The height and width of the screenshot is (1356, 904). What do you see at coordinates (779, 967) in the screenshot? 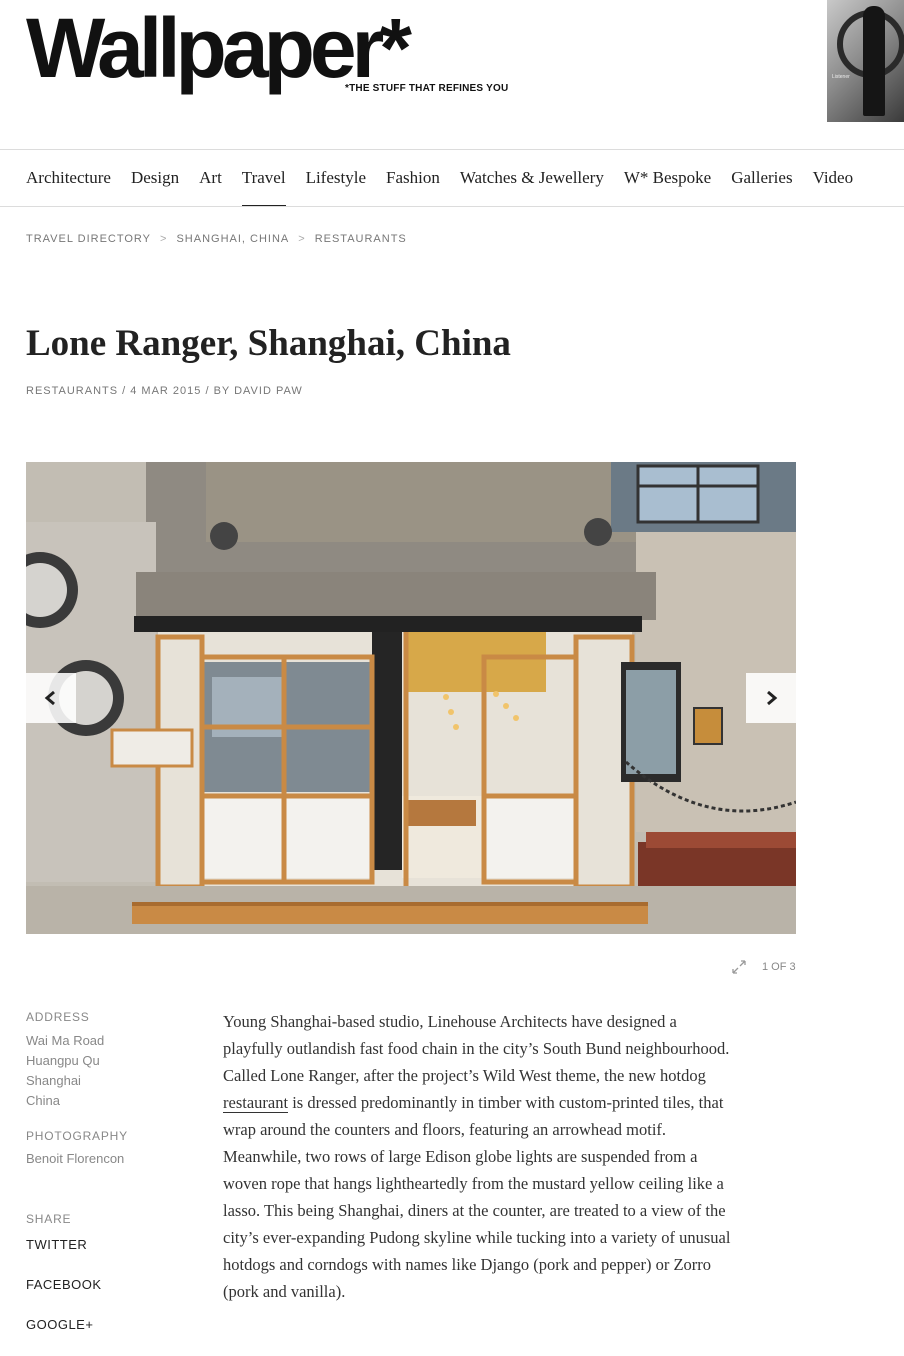
I see `gallery-counter: 1 OF 3` at bounding box center [779, 967].